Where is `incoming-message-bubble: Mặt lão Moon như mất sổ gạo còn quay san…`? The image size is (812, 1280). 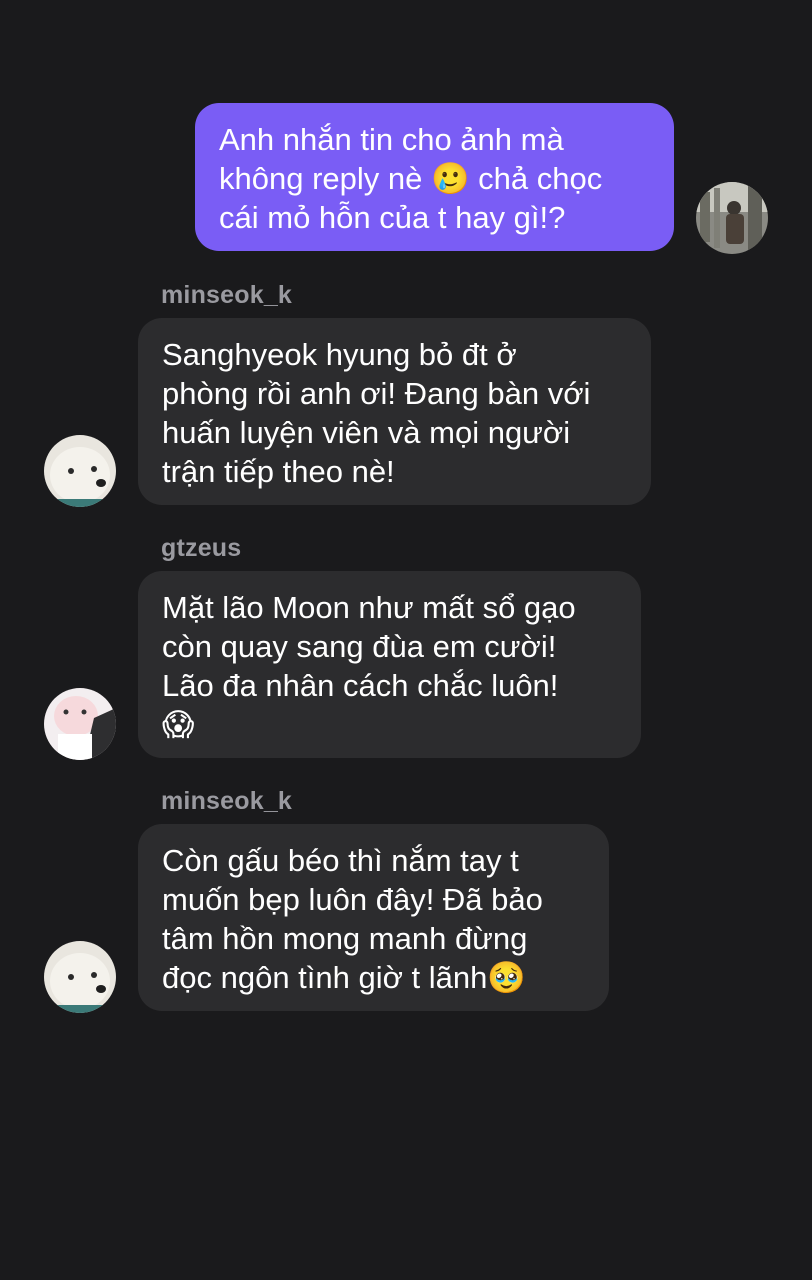
incoming-message-bubble: Mặt lão Moon như mất sổ gạo còn quay san… is located at coordinates (389, 664).